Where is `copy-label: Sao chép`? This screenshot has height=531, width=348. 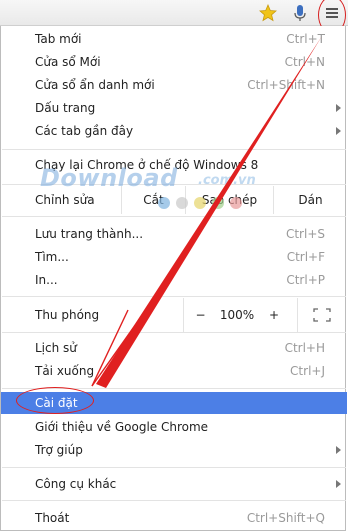 copy-label: Sao chép is located at coordinates (229, 200).